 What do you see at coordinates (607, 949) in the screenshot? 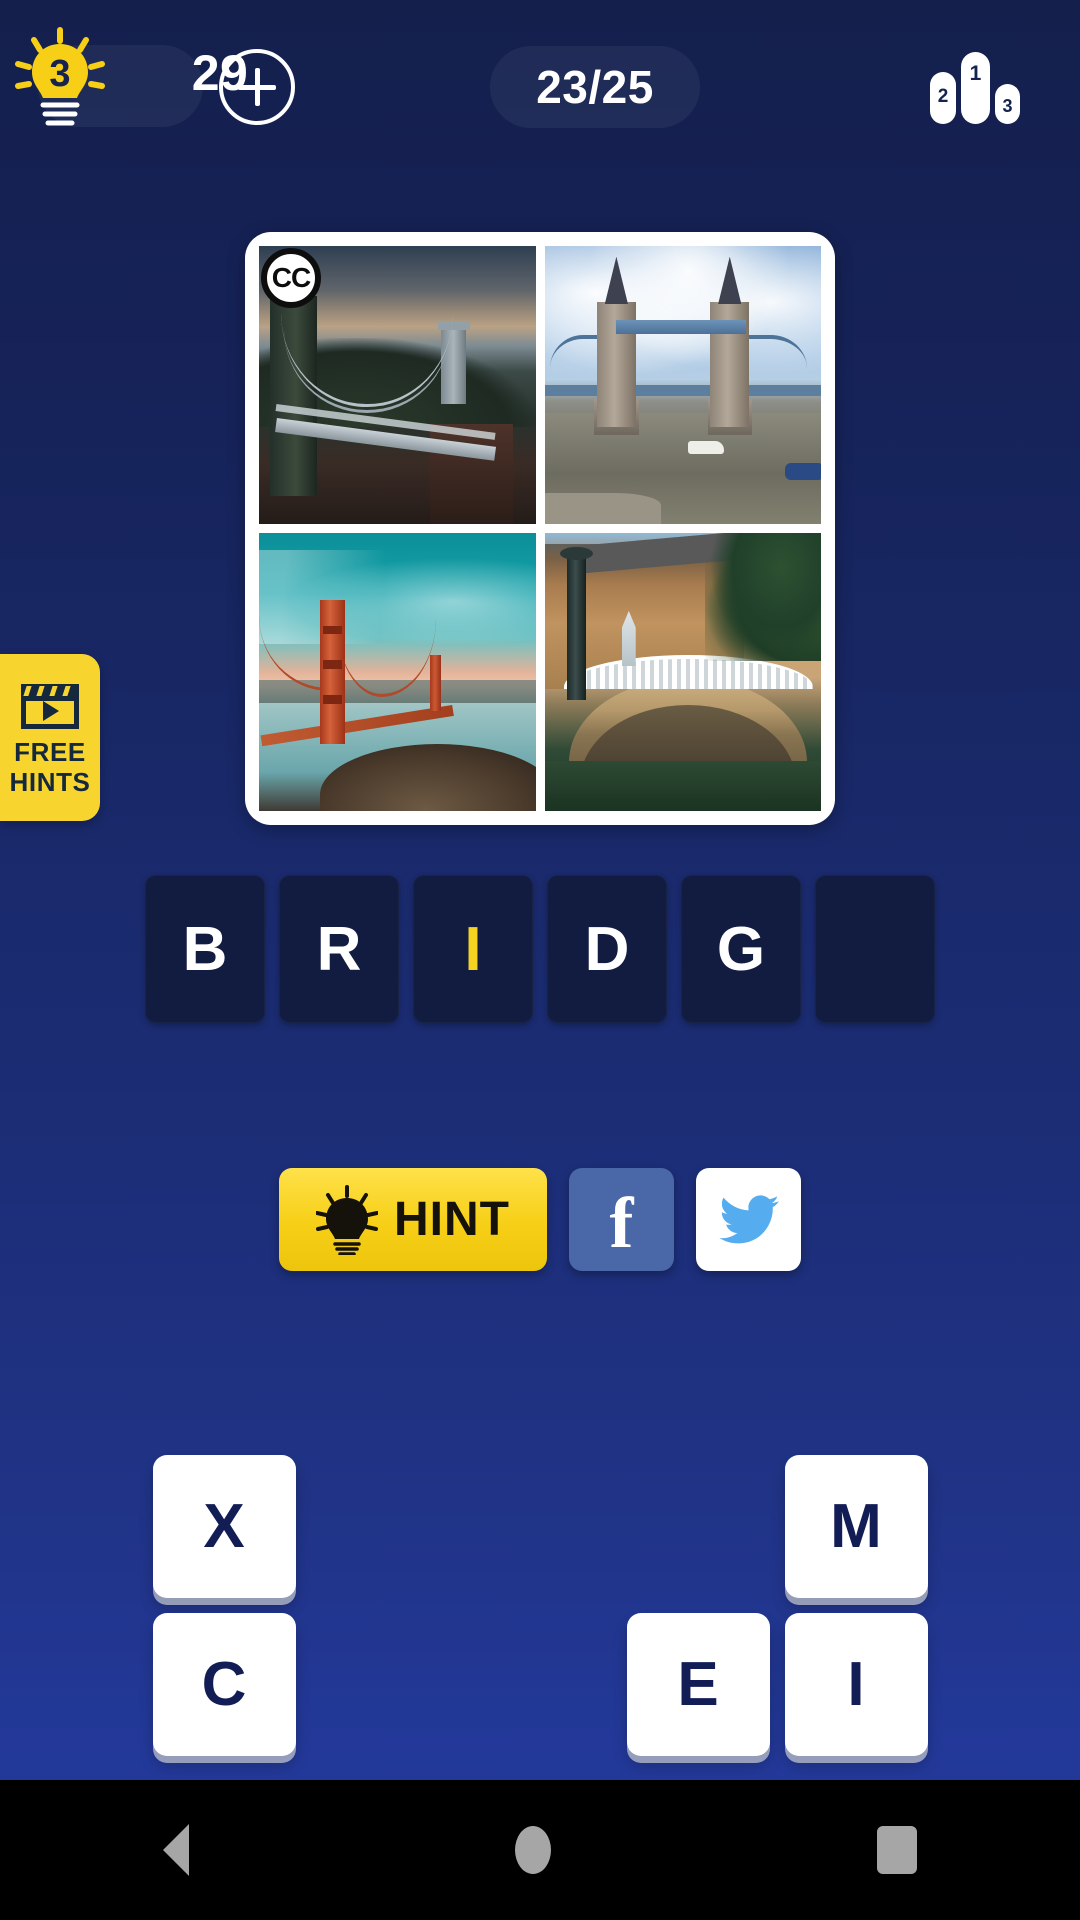
I see `answer-slot-4: D` at bounding box center [607, 949].